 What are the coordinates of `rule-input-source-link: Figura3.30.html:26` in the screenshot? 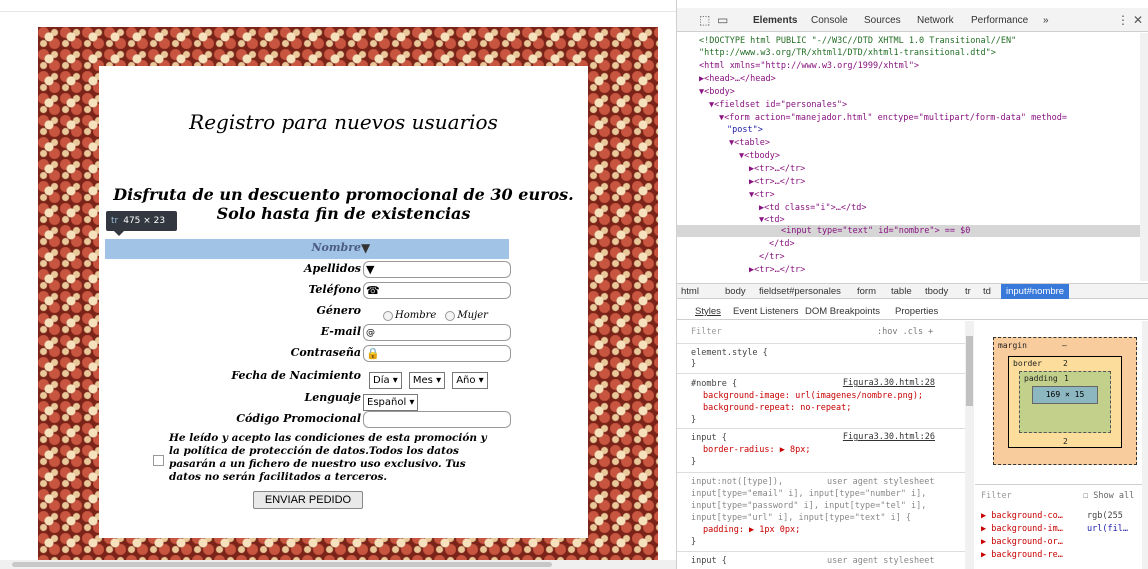 It's located at (889, 437).